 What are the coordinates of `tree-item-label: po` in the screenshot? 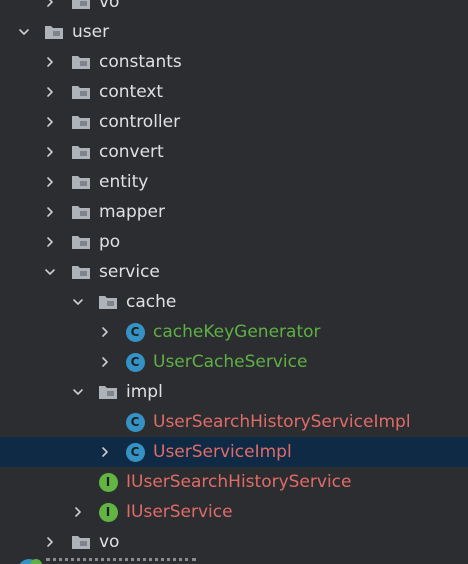 It's located at (110, 242).